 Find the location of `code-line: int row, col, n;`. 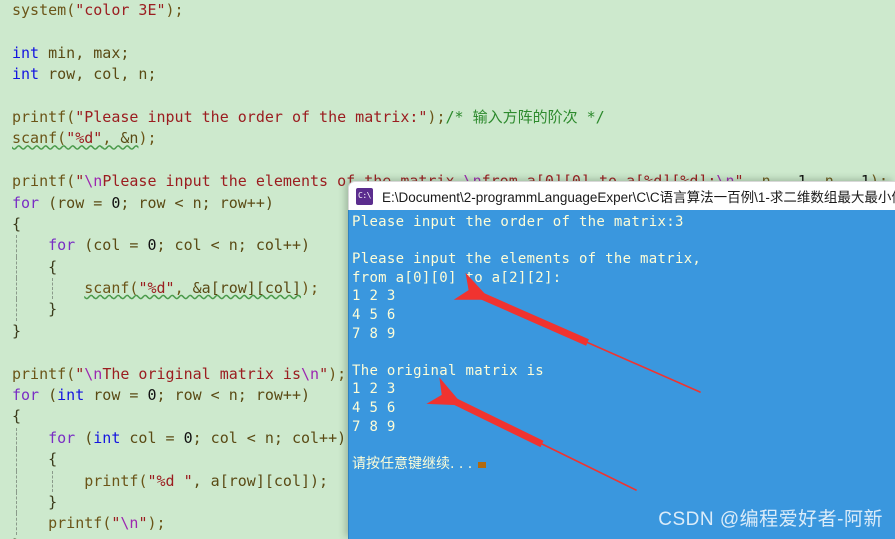

code-line: int row, col, n; is located at coordinates (447, 74).